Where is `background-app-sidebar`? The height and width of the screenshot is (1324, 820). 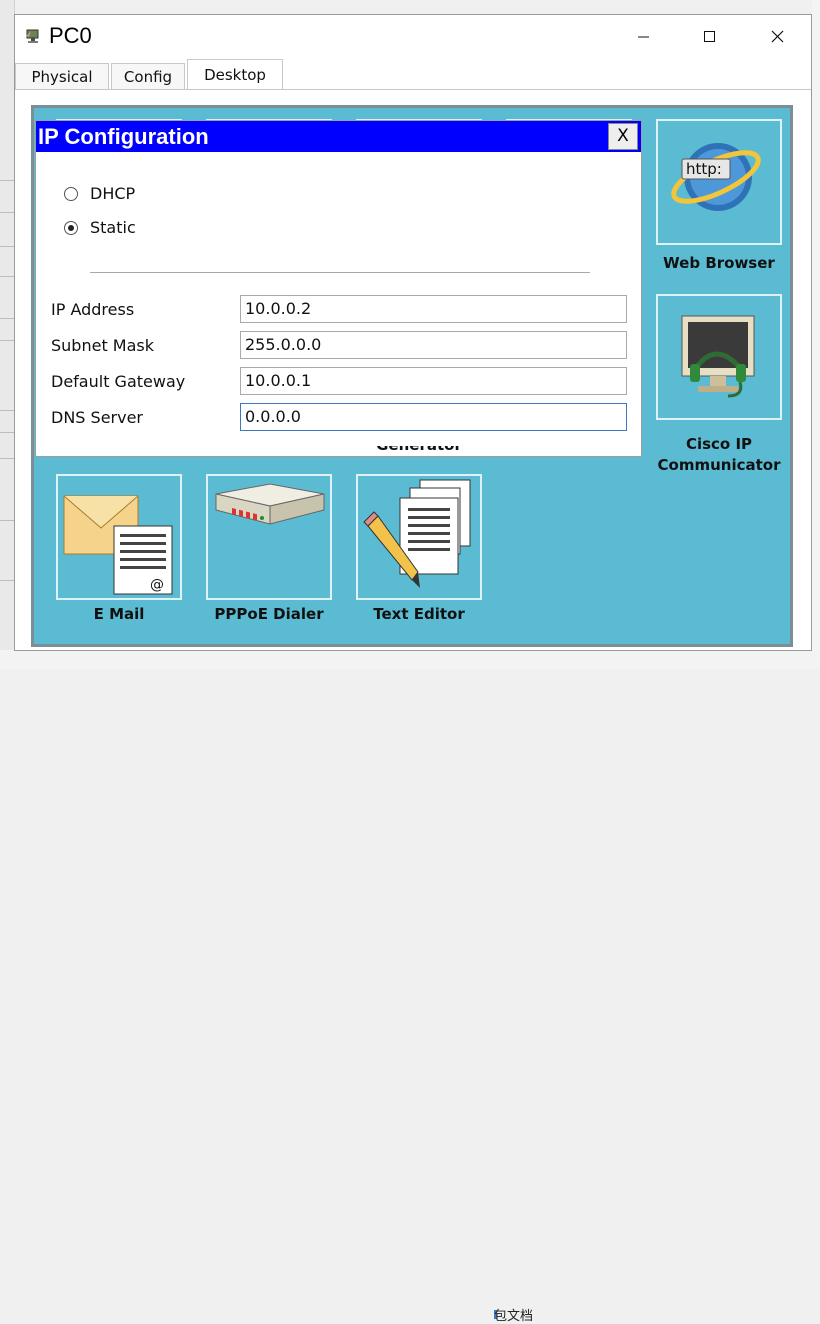
background-app-sidebar is located at coordinates (7, 334).